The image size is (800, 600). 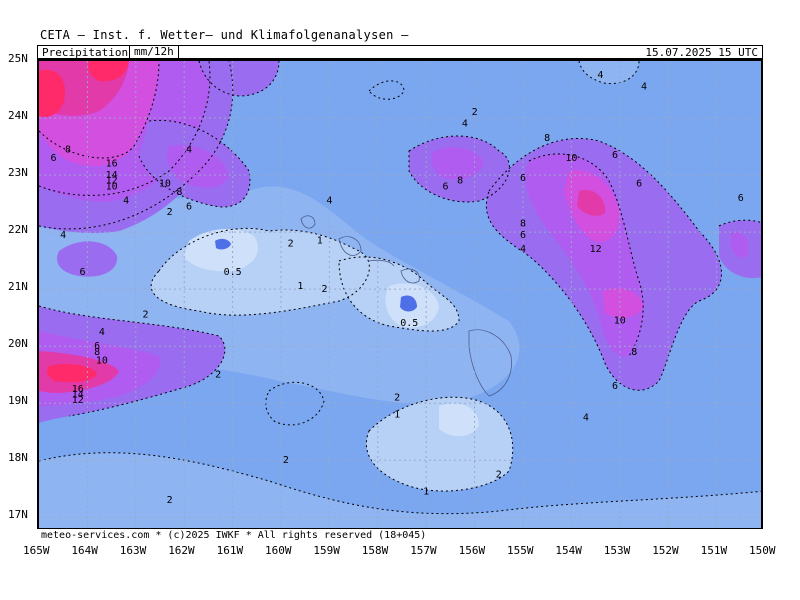 What do you see at coordinates (568, 550) in the screenshot?
I see `longitude-tick-label: 154W` at bounding box center [568, 550].